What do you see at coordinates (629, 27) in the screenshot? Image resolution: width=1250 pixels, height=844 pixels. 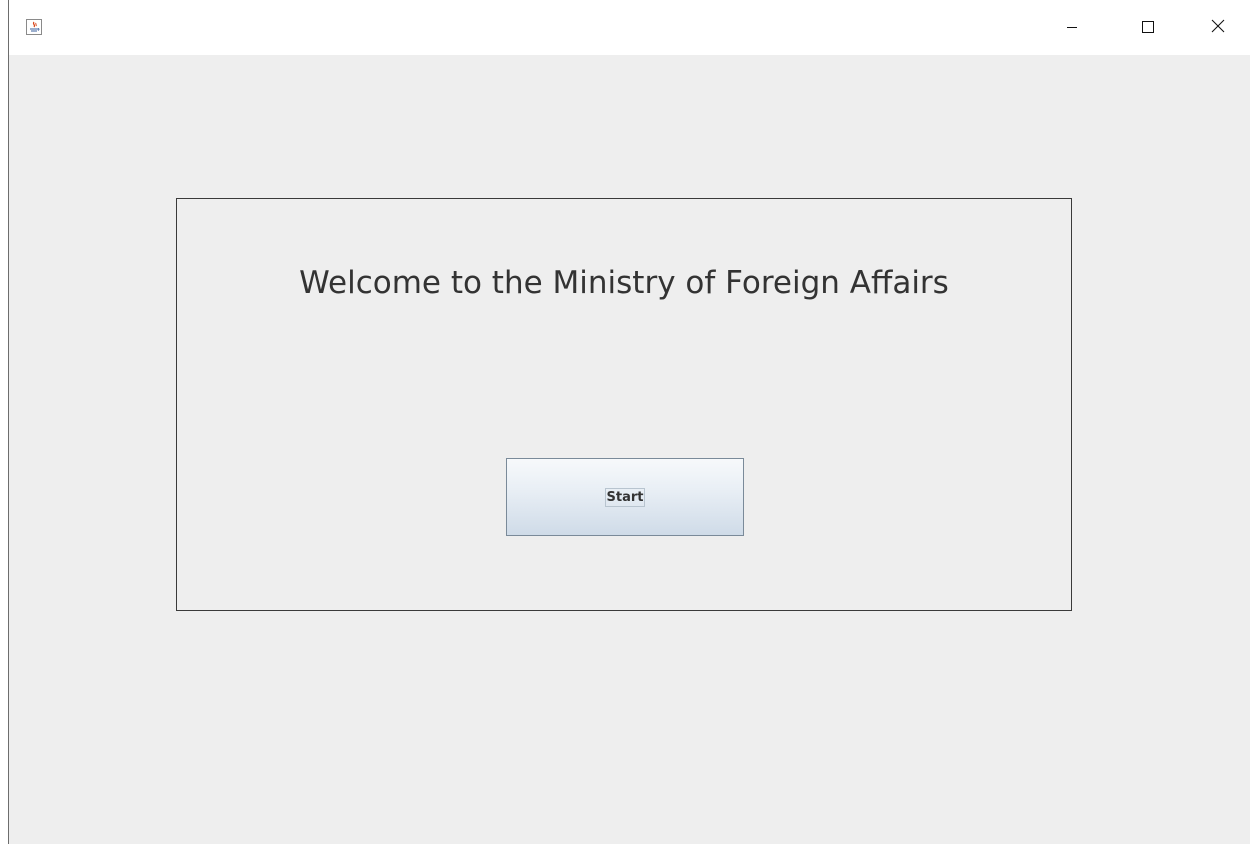 I see `title-bar` at bounding box center [629, 27].